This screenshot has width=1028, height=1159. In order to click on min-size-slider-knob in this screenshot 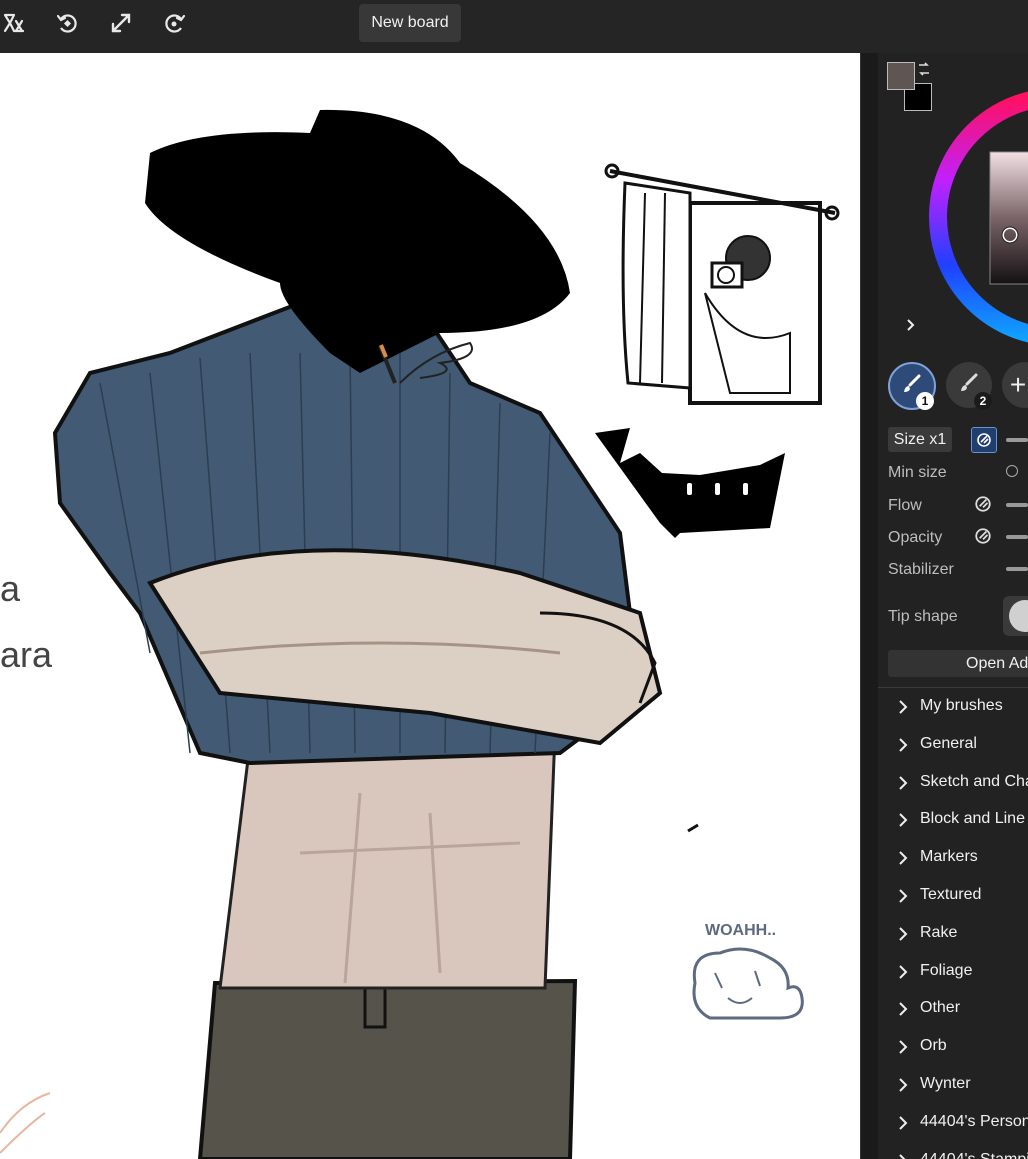, I will do `click(1012, 471)`.